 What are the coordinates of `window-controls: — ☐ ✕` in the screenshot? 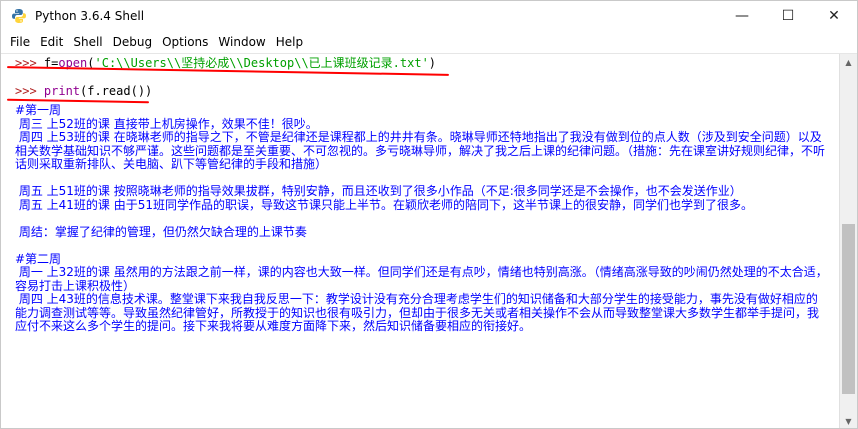 It's located at (788, 16).